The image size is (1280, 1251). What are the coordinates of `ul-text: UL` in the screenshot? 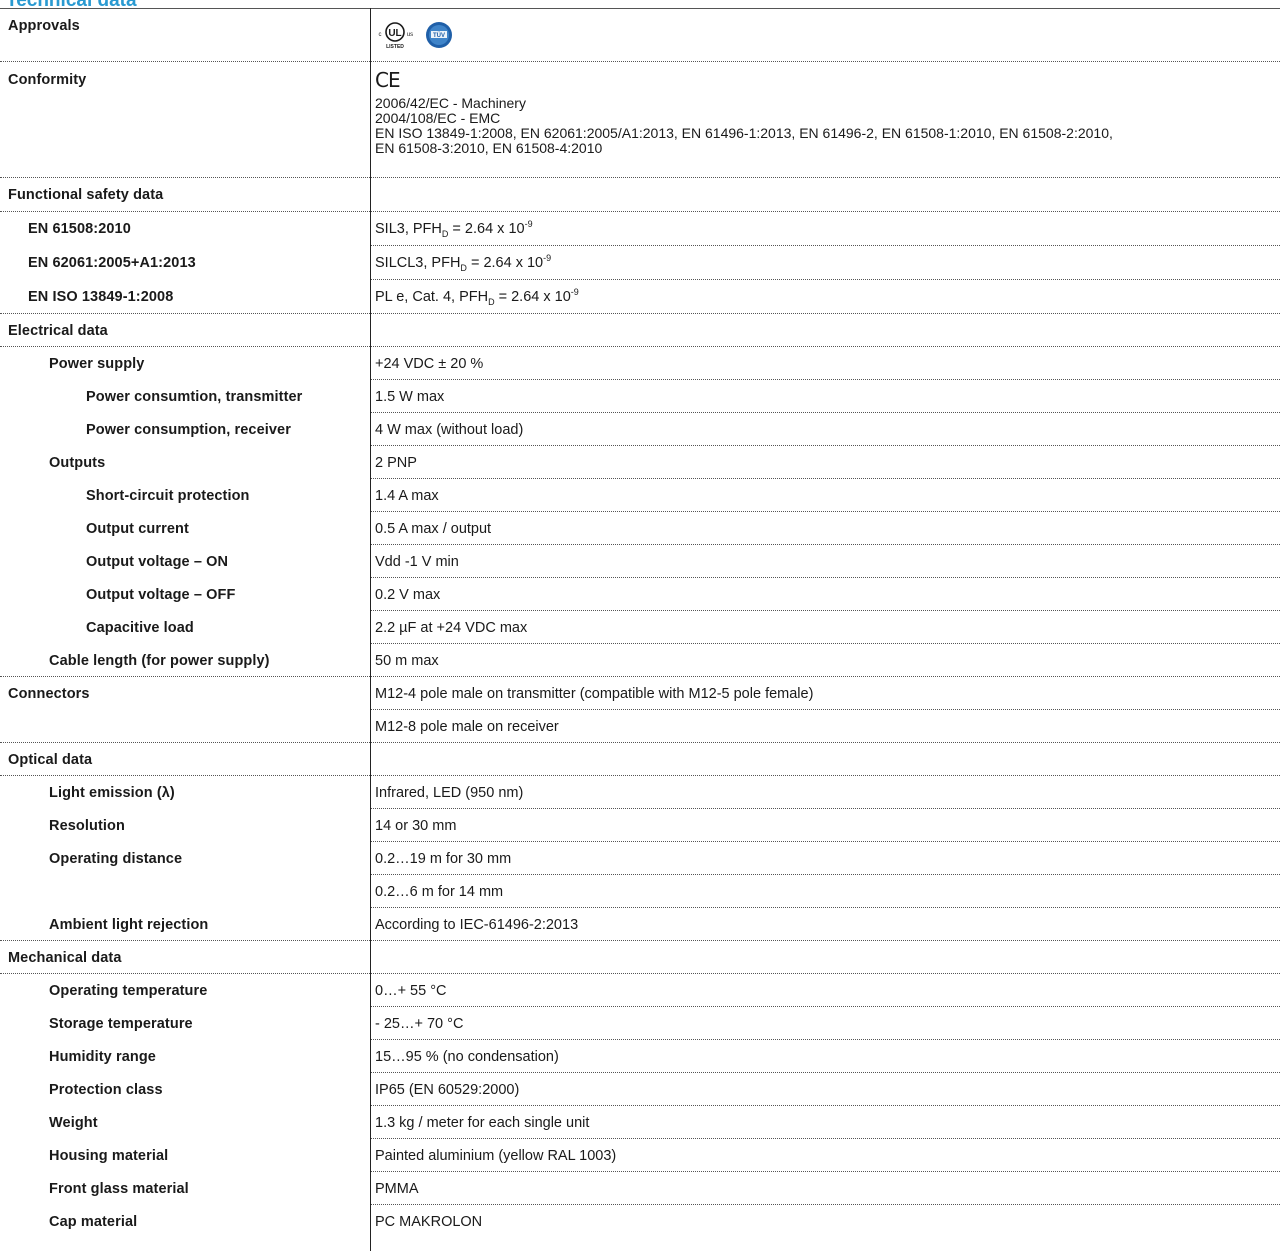 It's located at (394, 33).